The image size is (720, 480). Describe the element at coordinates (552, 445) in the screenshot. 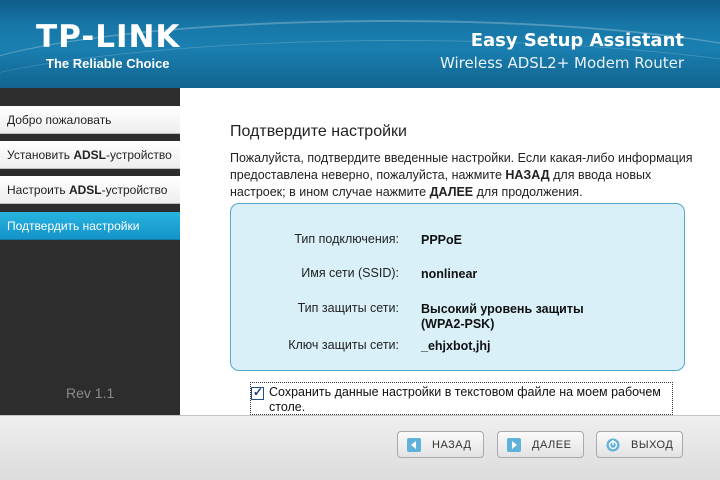

I see `next-button-label: ДАЛЕЕ` at that location.